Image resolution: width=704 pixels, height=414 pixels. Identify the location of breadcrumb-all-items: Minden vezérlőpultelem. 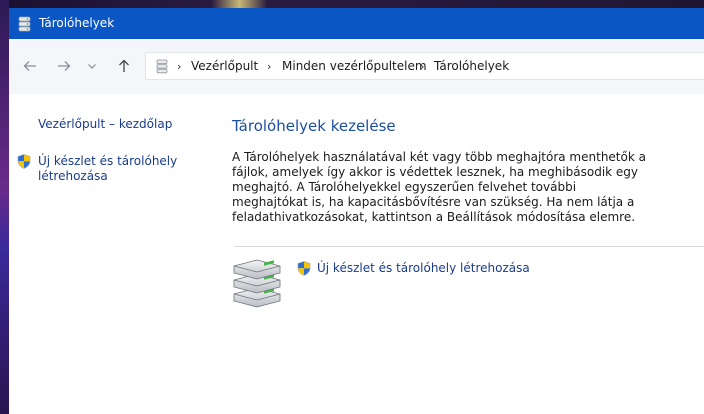
(354, 66).